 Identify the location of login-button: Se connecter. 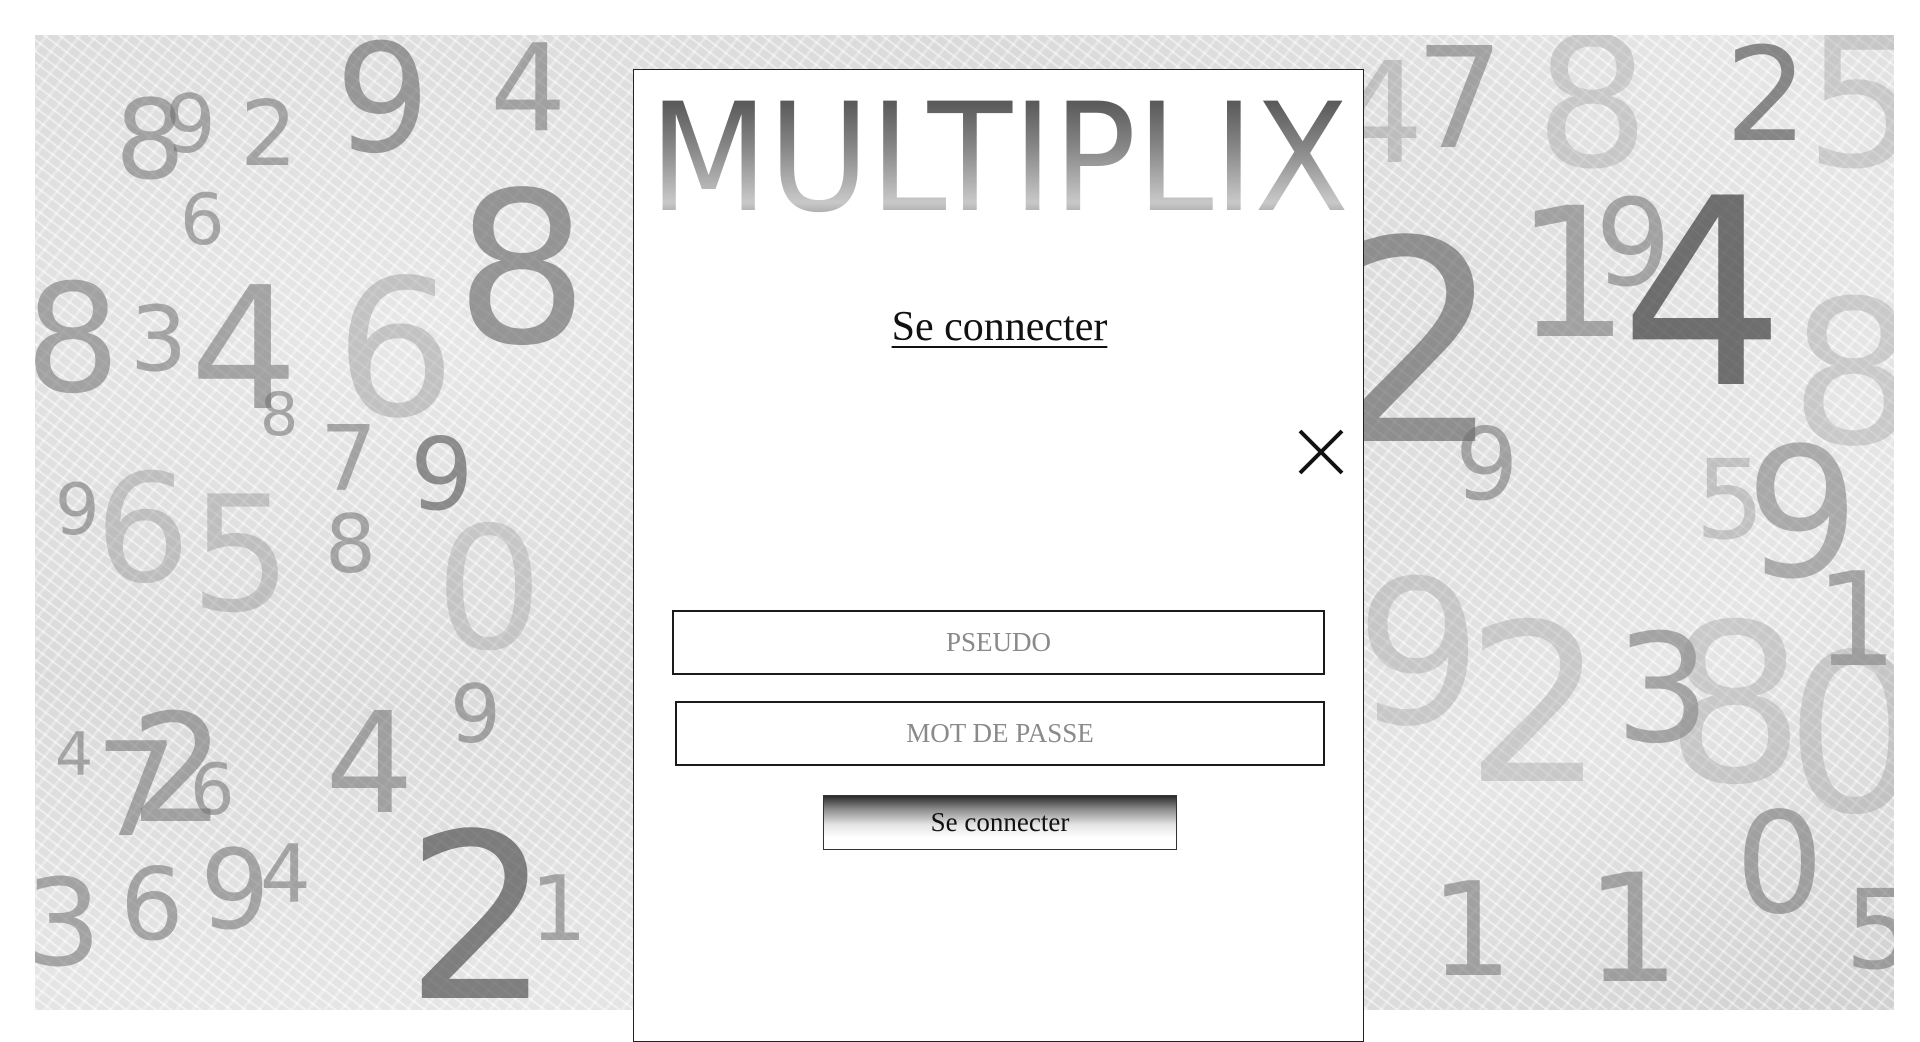
(1000, 822).